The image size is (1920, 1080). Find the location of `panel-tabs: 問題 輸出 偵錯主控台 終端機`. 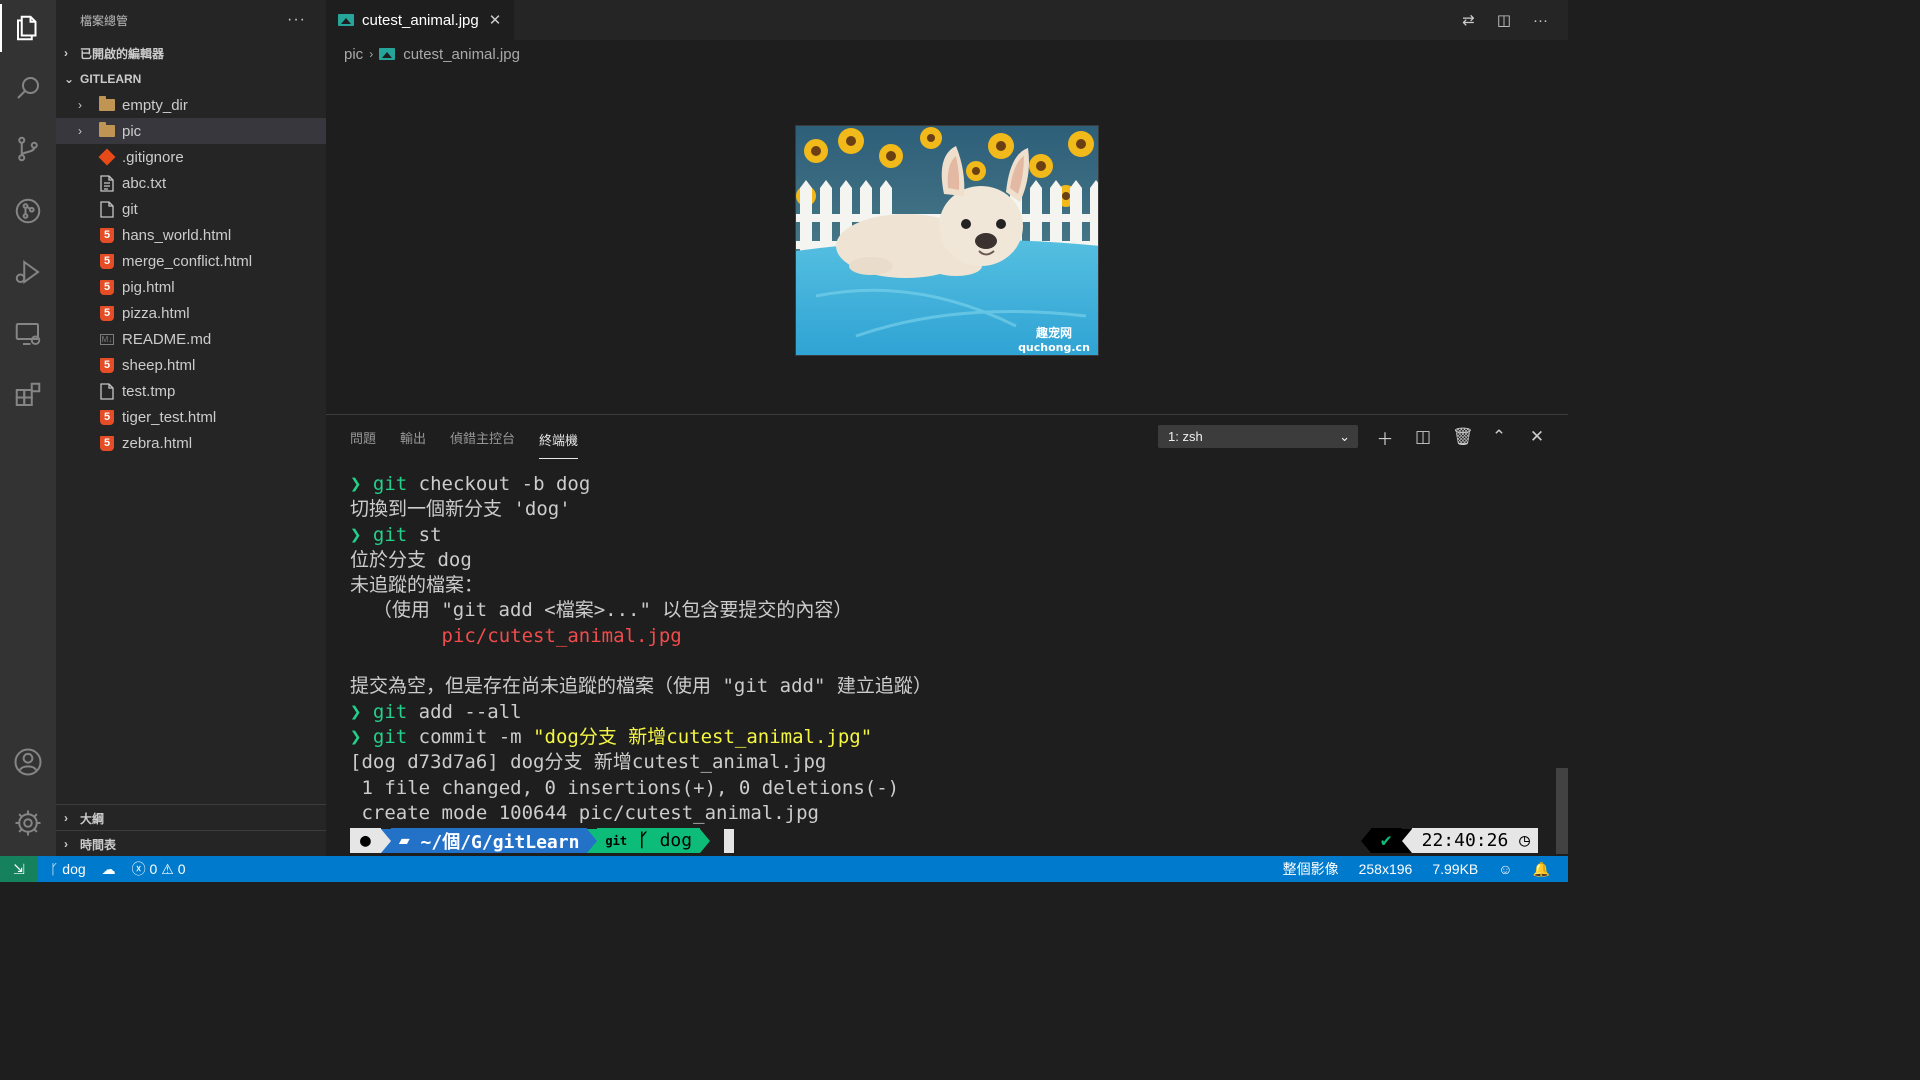

panel-tabs: 問題 輸出 偵錯主控台 終端機 is located at coordinates (464, 437).